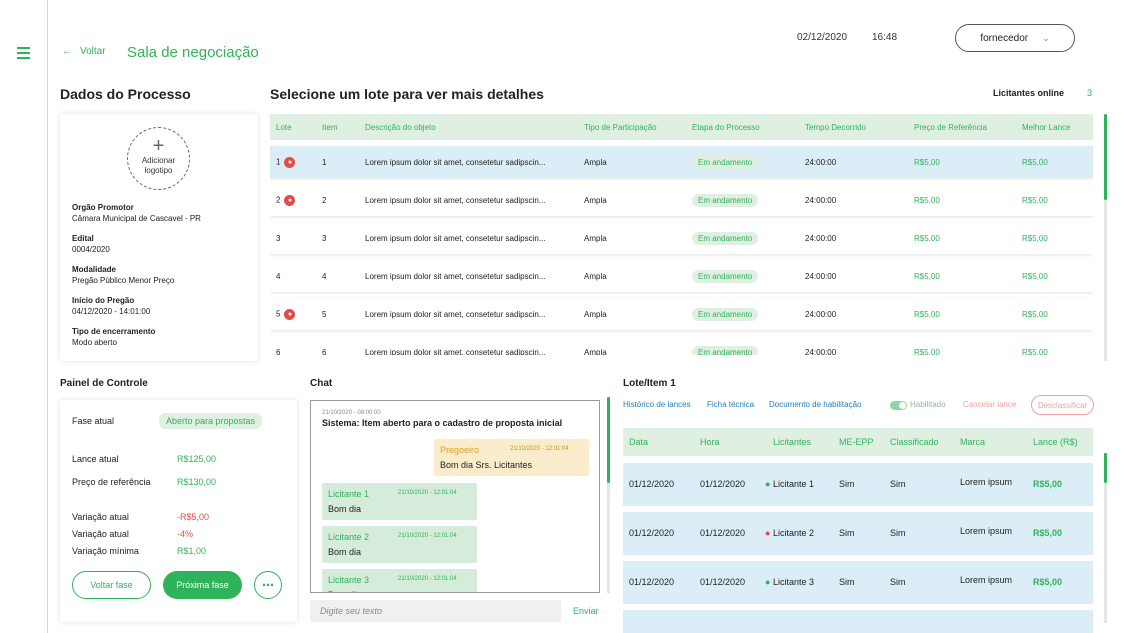 The image size is (1130, 633). What do you see at coordinates (344, 591) in the screenshot?
I see `message-text: Bom dia` at bounding box center [344, 591].